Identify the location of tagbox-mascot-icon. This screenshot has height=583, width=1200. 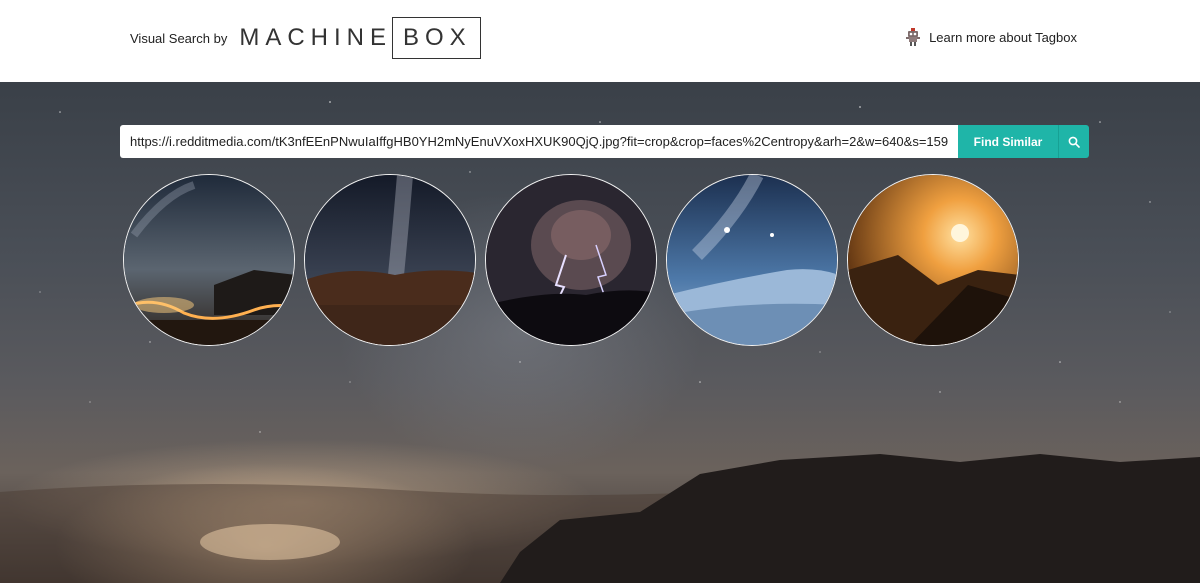
(913, 37).